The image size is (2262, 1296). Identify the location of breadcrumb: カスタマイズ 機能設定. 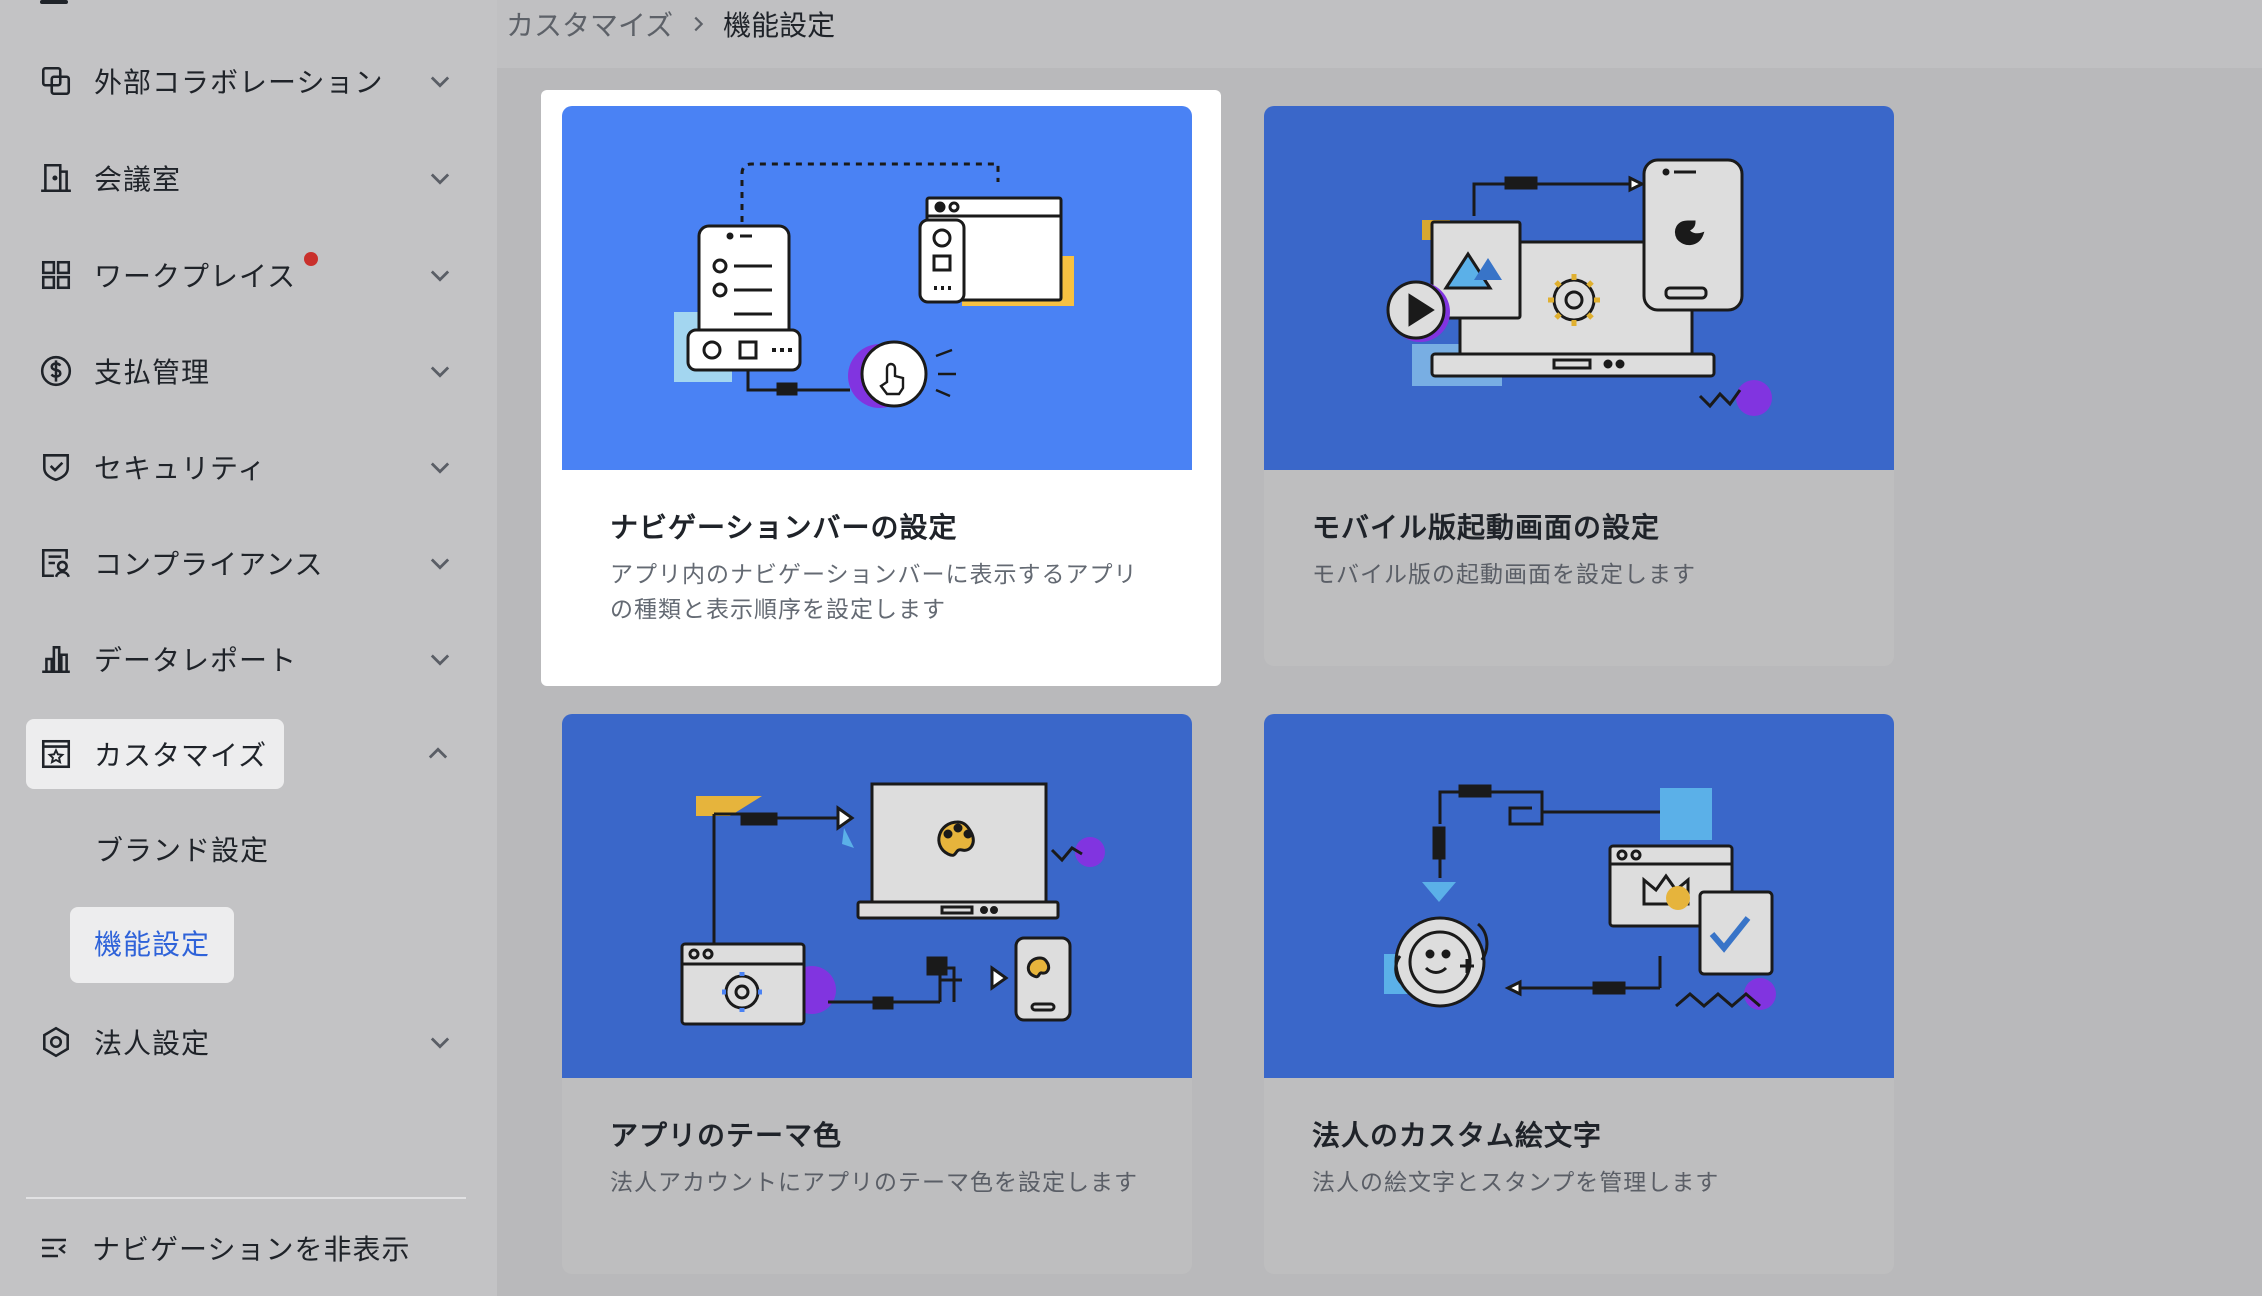
(670, 24).